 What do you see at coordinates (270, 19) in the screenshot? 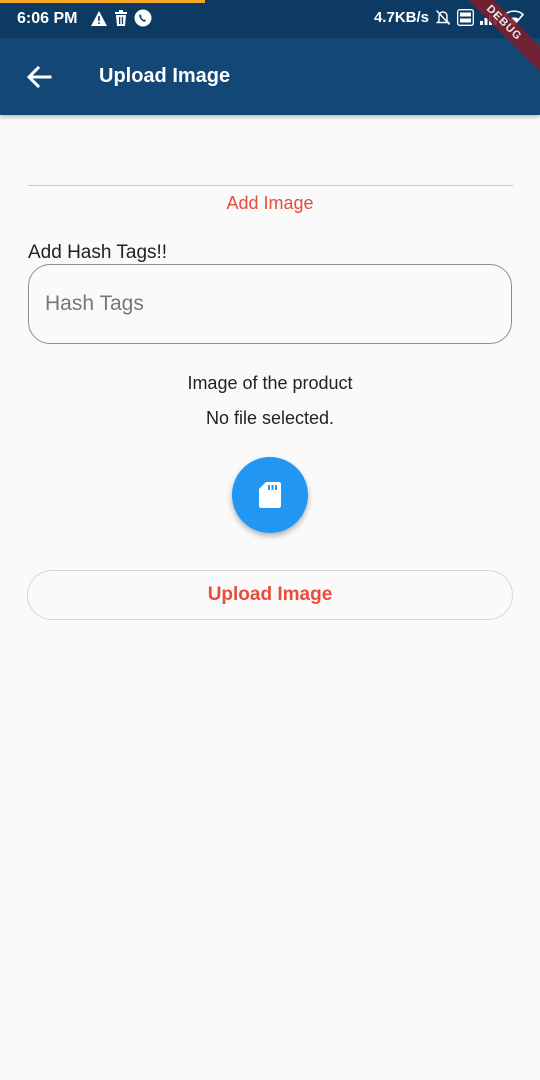
I see `status-bar: 6:06 PM 4.7KB/s` at bounding box center [270, 19].